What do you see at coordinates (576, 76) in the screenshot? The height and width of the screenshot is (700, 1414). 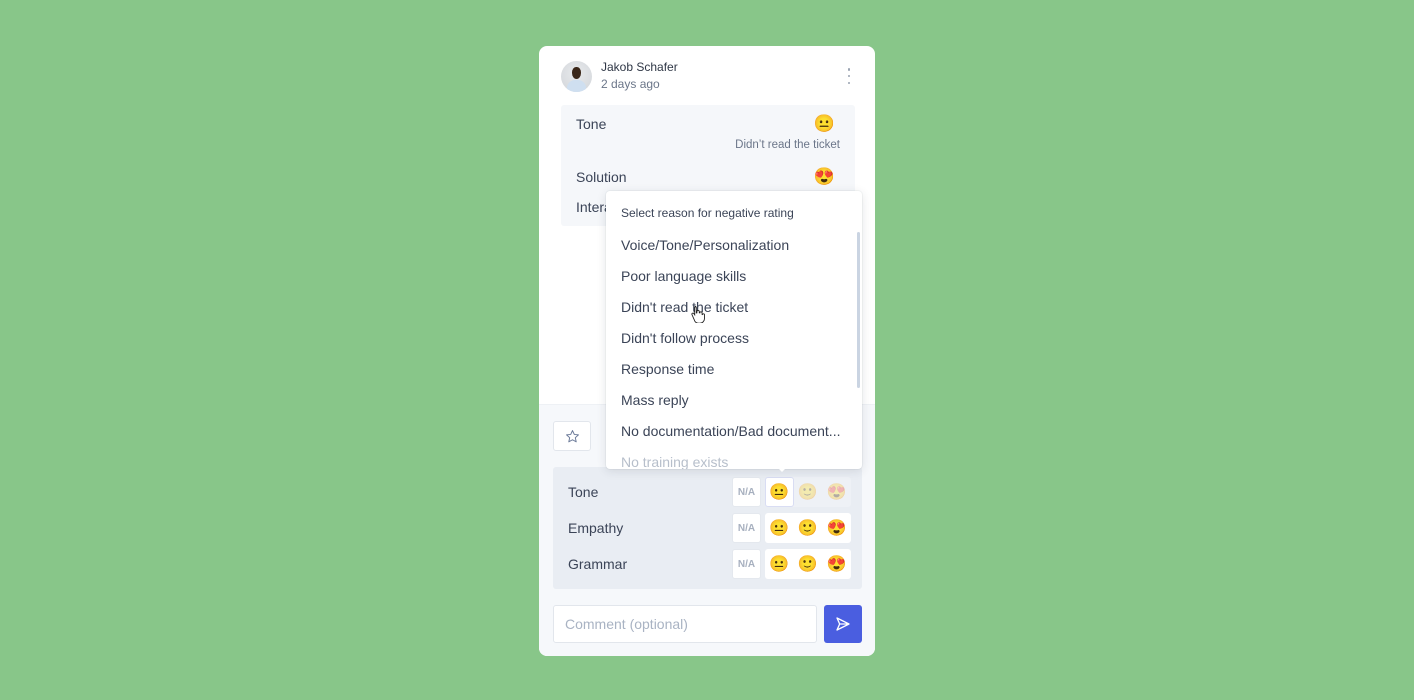 I see `avatar` at bounding box center [576, 76].